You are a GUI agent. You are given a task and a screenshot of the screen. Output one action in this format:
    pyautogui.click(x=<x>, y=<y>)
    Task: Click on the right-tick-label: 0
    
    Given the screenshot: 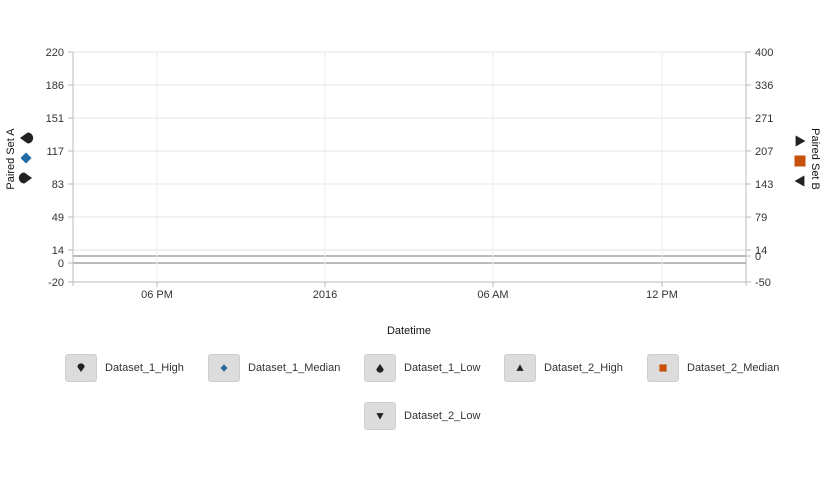 What is the action you would take?
    pyautogui.click(x=758, y=257)
    